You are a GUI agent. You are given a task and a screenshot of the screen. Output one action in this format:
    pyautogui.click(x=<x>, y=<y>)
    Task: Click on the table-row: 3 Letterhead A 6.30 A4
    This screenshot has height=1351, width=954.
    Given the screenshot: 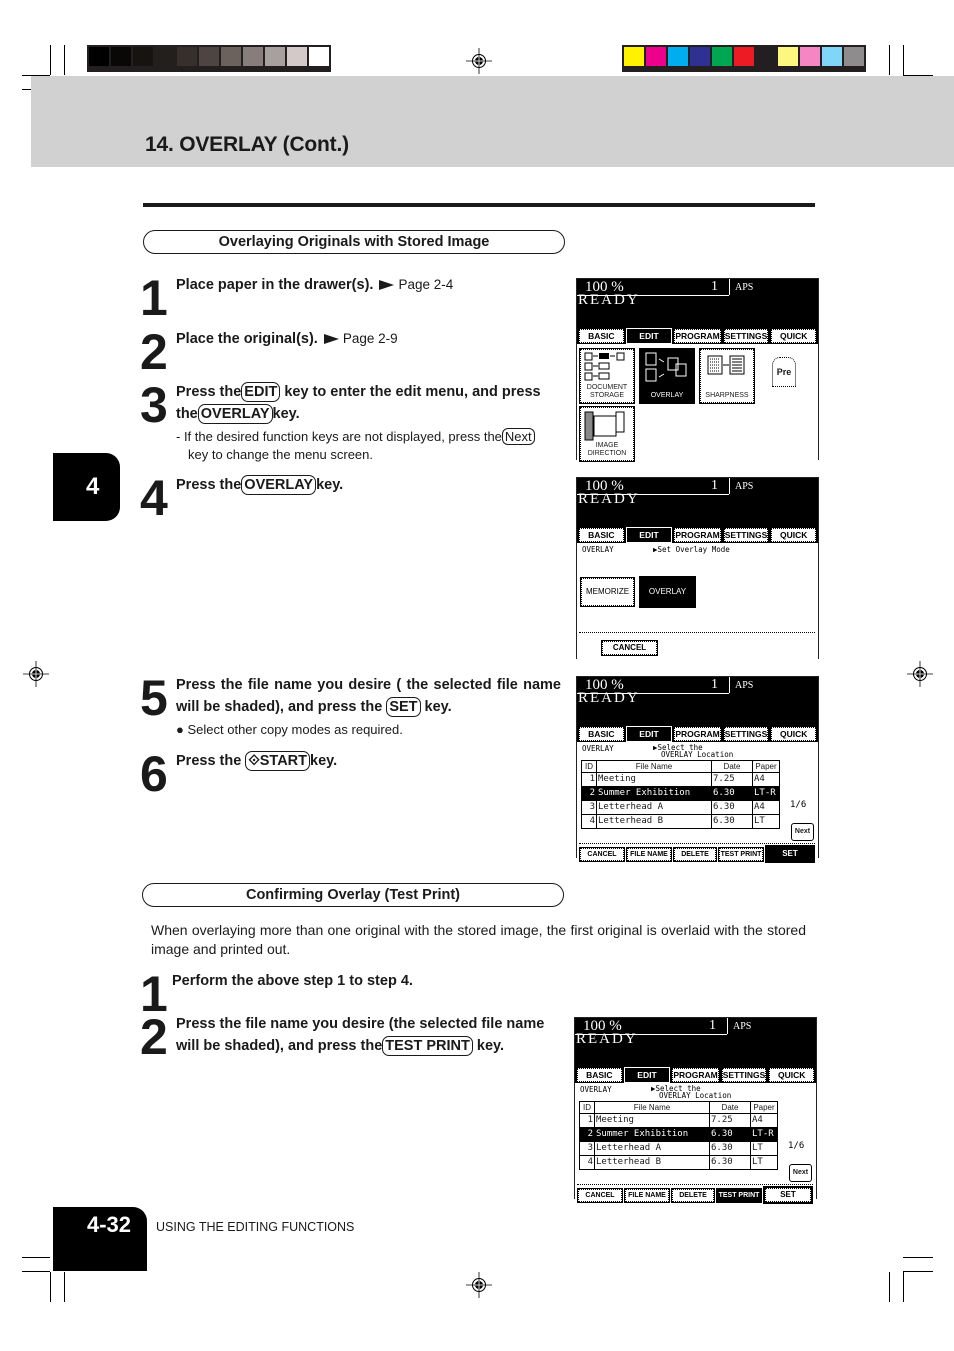 What is the action you would take?
    pyautogui.click(x=680, y=807)
    